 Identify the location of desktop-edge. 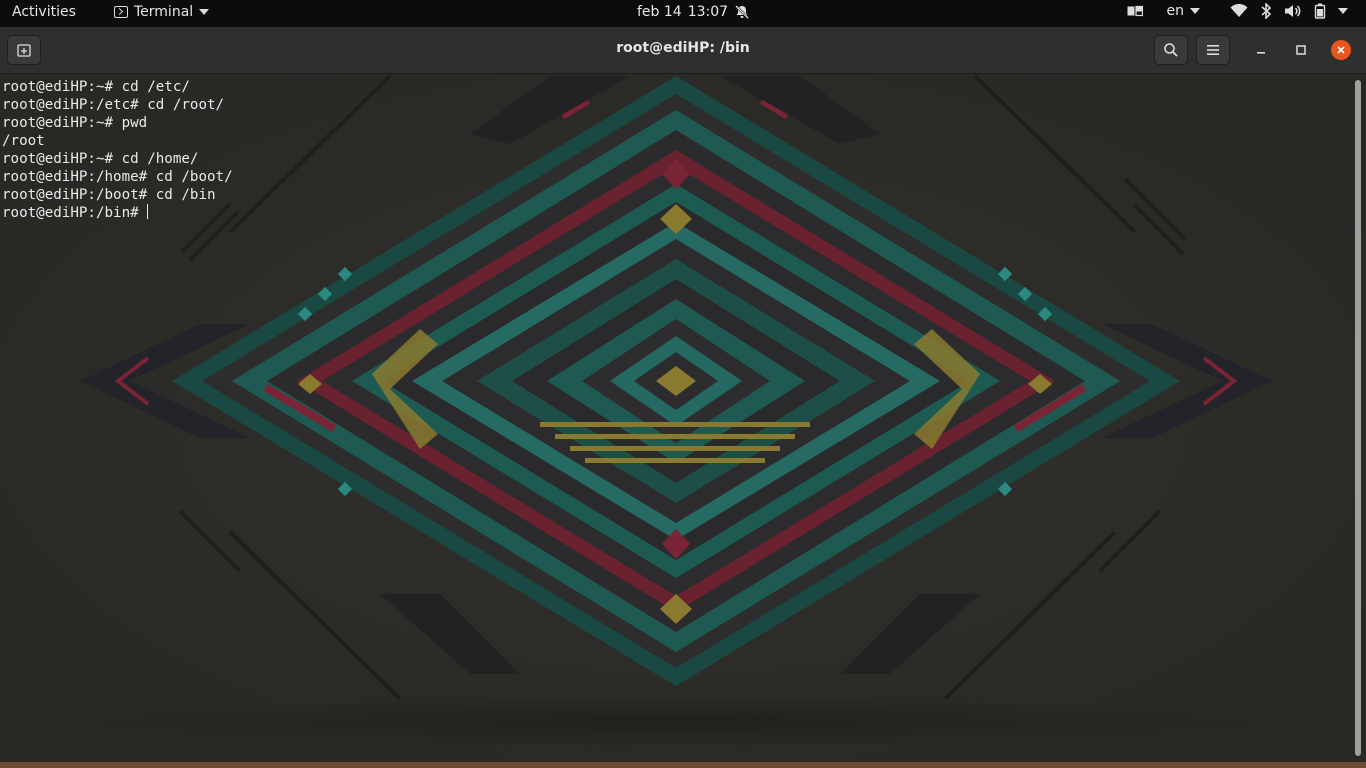
(683, 765).